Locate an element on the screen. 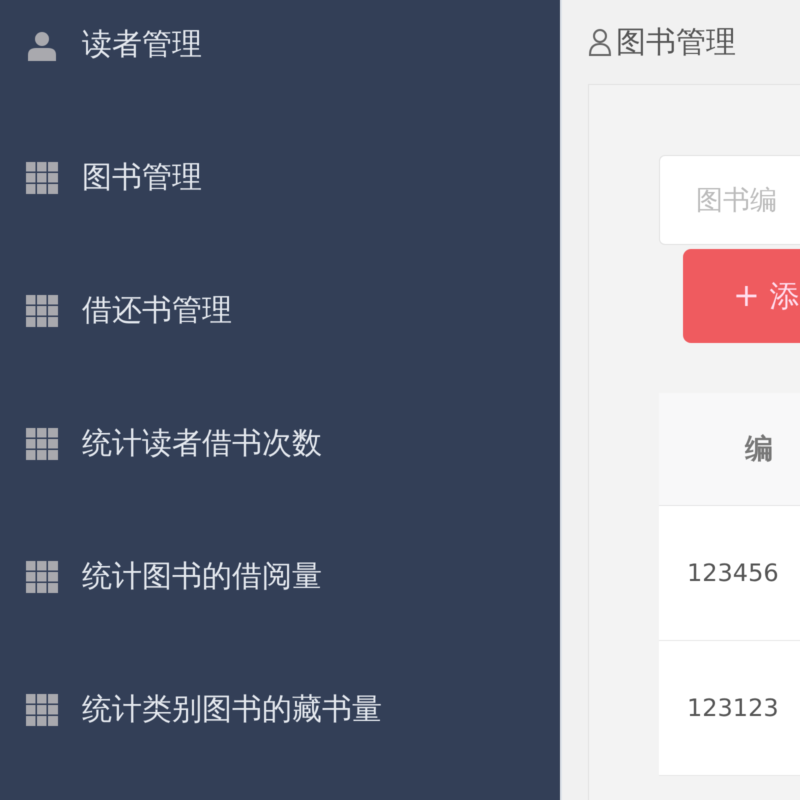  search-field: 图书编 is located at coordinates (729, 200).